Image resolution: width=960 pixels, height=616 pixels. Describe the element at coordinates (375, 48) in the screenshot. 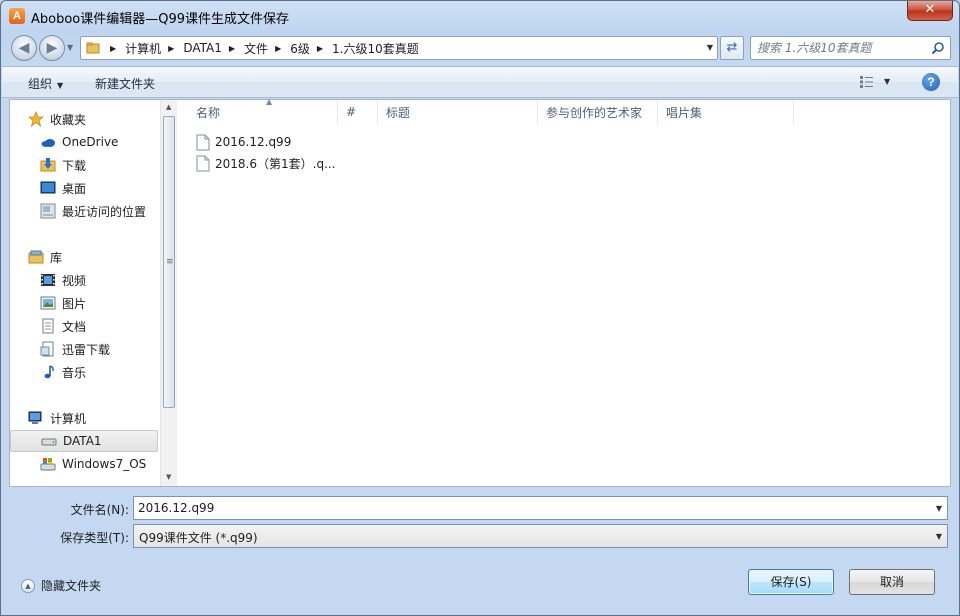

I see `breadcrumb-item: 1.六级10套真题` at that location.